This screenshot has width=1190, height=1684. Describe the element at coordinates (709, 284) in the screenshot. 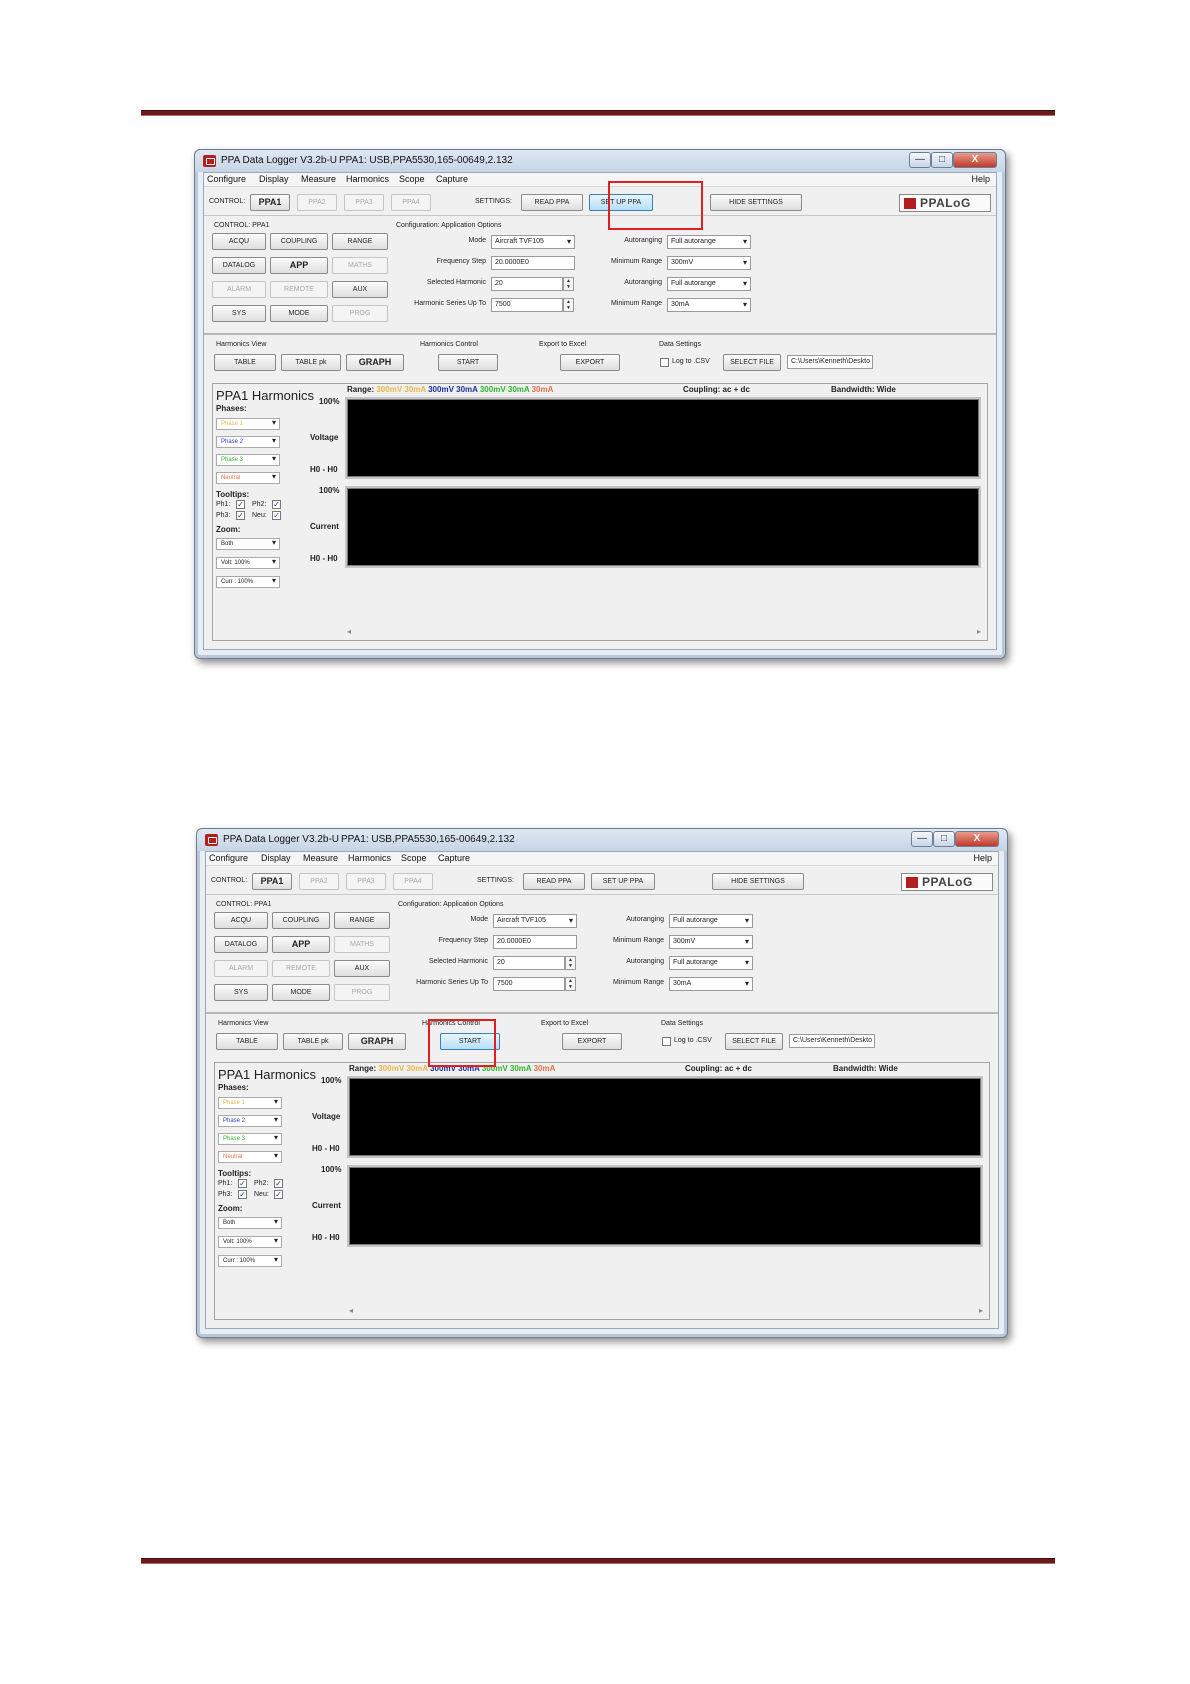

I see `autoranging-current-select: Full autorange` at that location.